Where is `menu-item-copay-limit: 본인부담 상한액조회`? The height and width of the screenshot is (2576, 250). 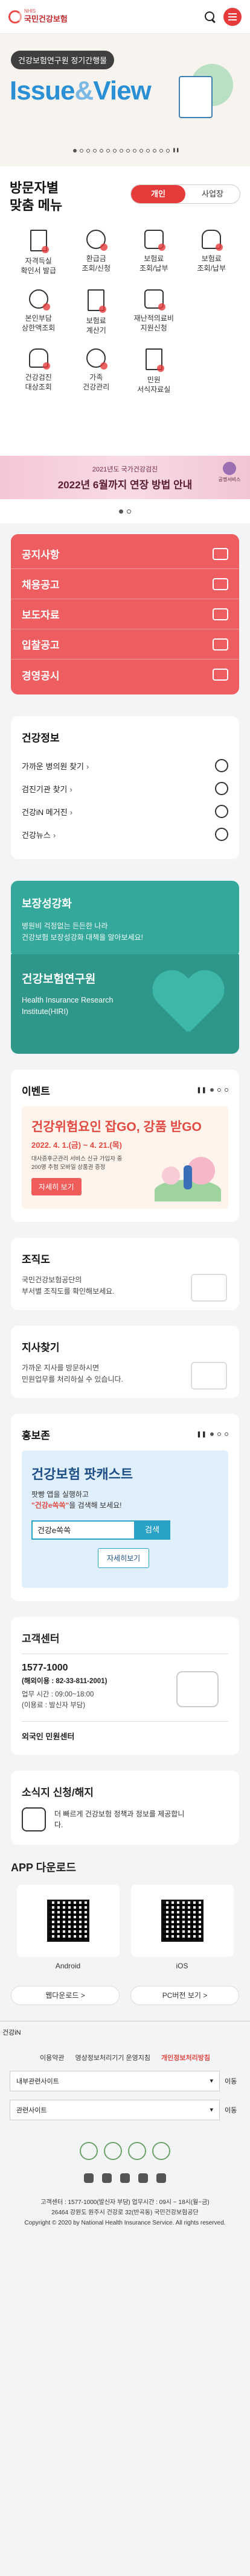
menu-item-copay-limit: 본인부담 상한액조회 is located at coordinates (39, 312).